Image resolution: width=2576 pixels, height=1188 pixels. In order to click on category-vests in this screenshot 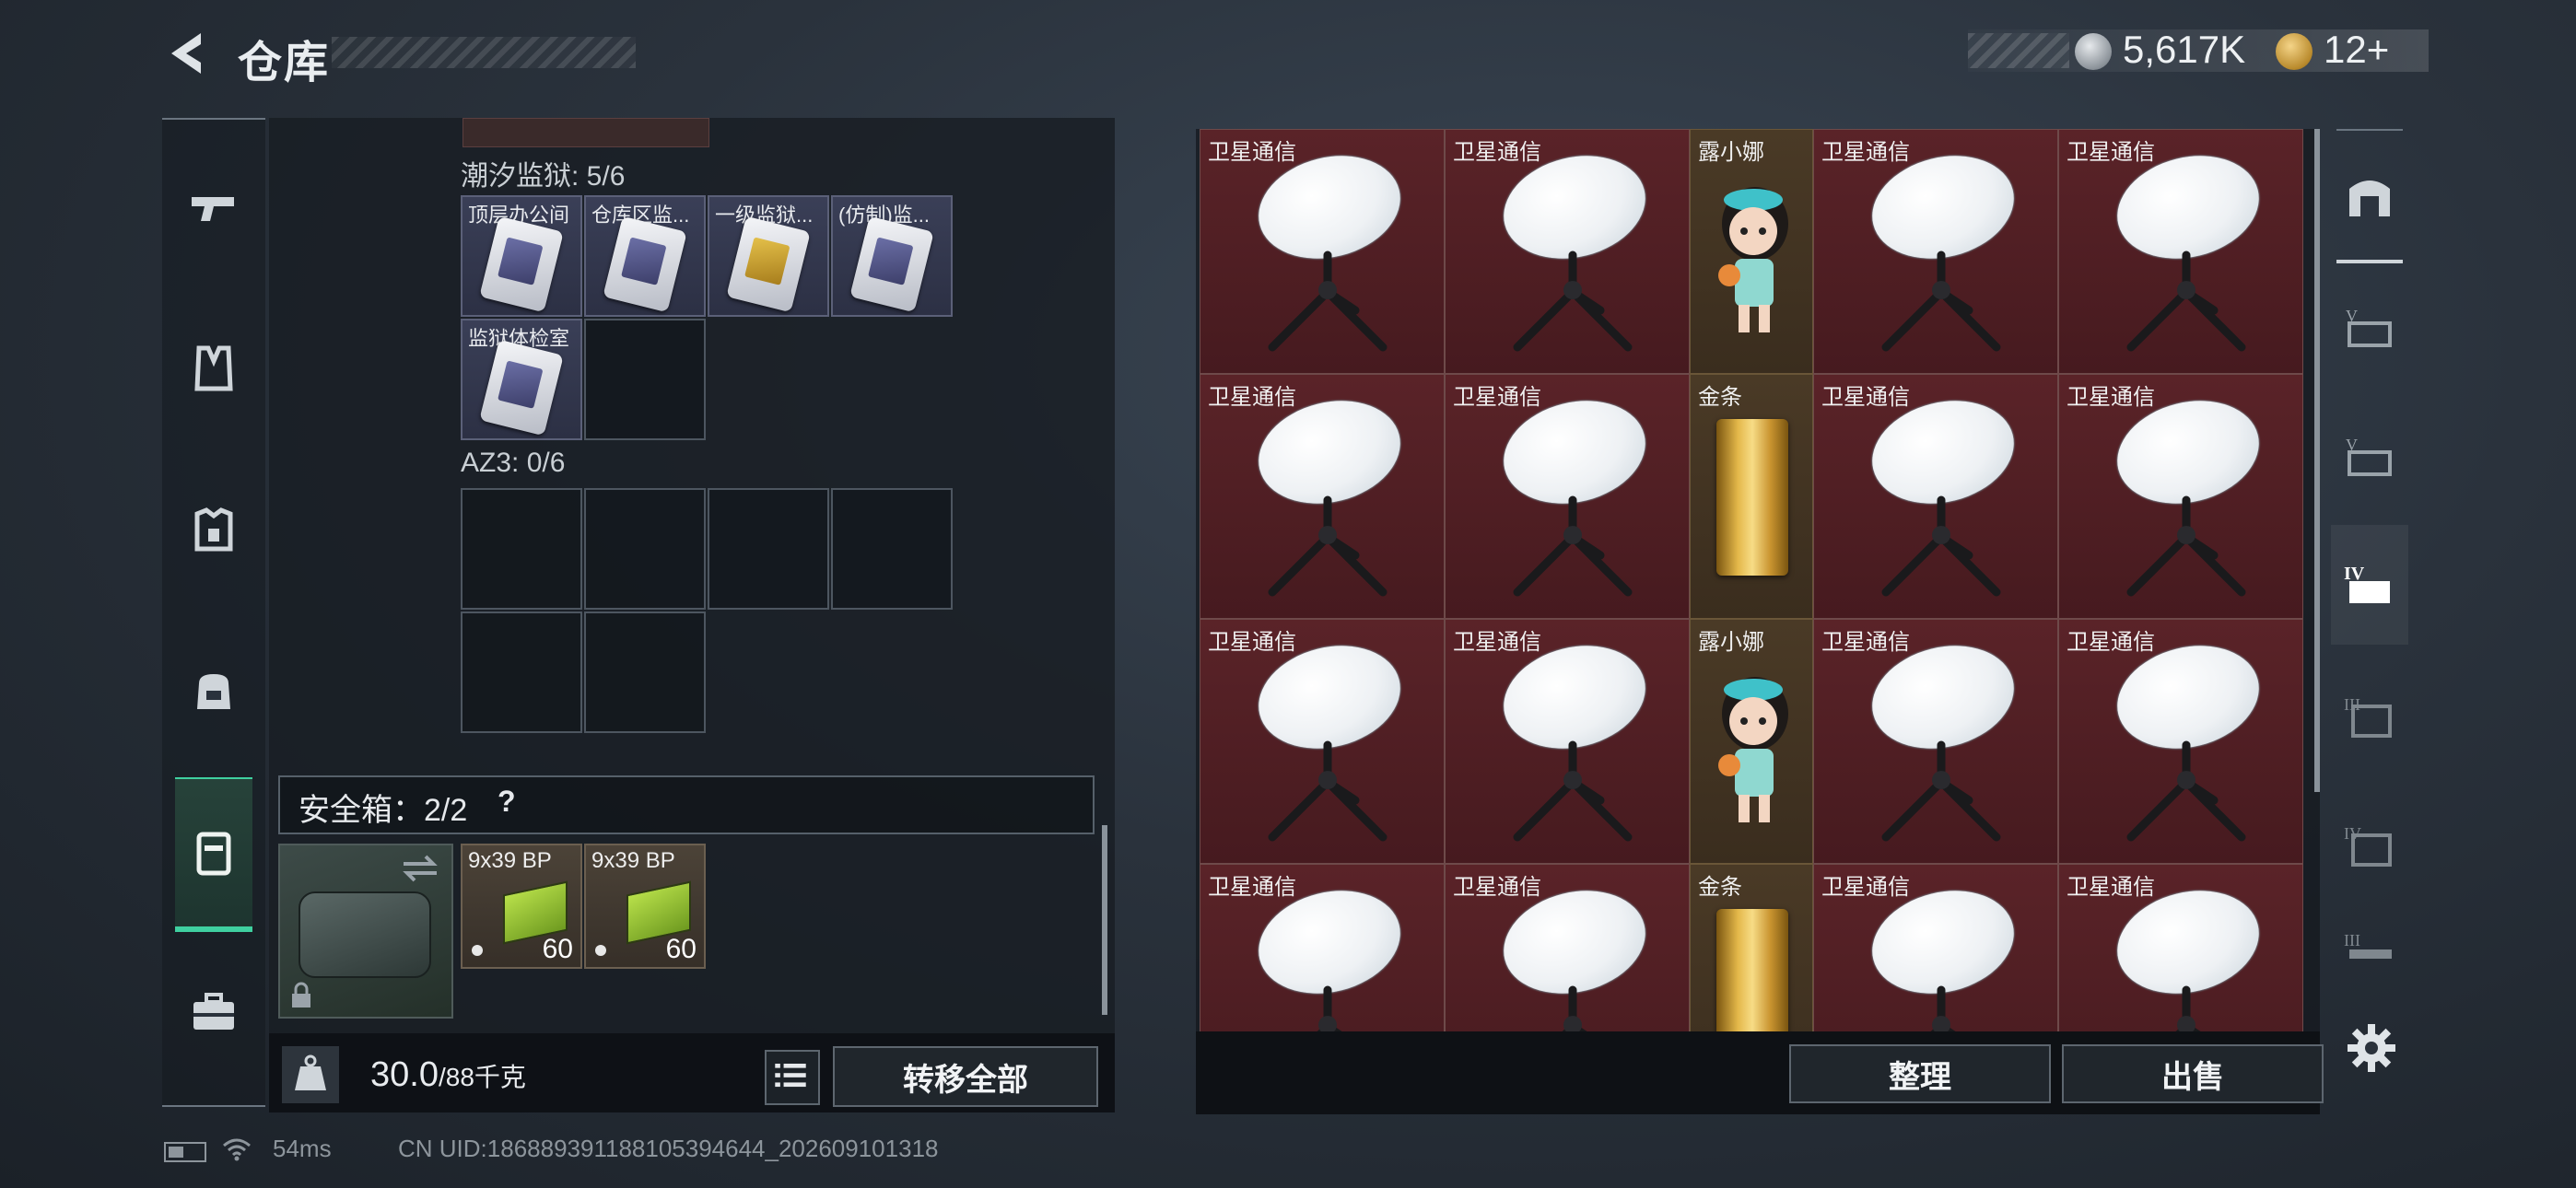, I will do `click(213, 369)`.